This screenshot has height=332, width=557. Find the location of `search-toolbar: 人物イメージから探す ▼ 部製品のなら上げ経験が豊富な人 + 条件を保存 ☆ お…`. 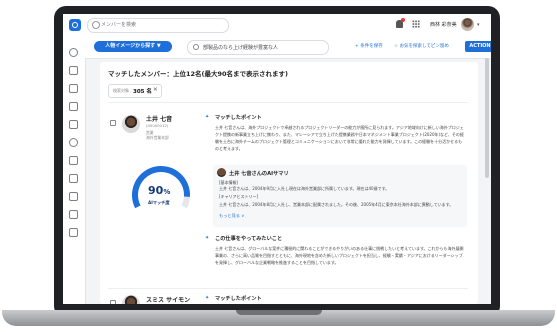

search-toolbar: 人物イメージから探す ▼ 部製品のなら上げ経験が豊富な人 + 条件を保存 ☆ お… is located at coordinates (288, 47).